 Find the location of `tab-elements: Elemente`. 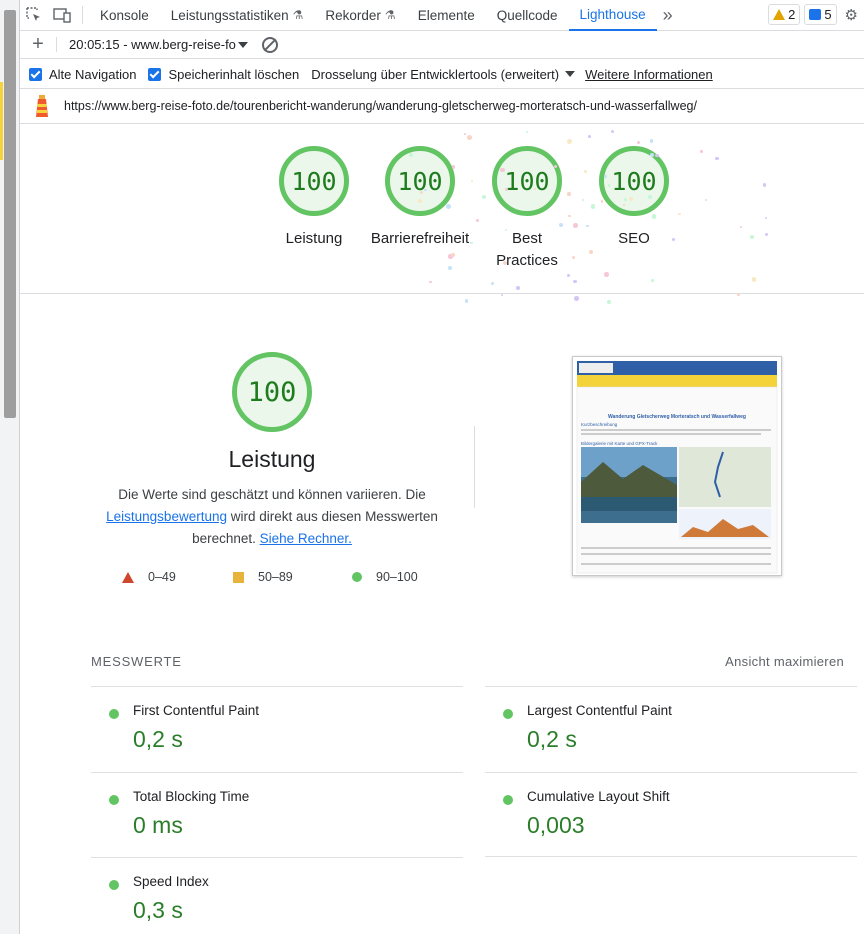

tab-elements: Elemente is located at coordinates (446, 15).